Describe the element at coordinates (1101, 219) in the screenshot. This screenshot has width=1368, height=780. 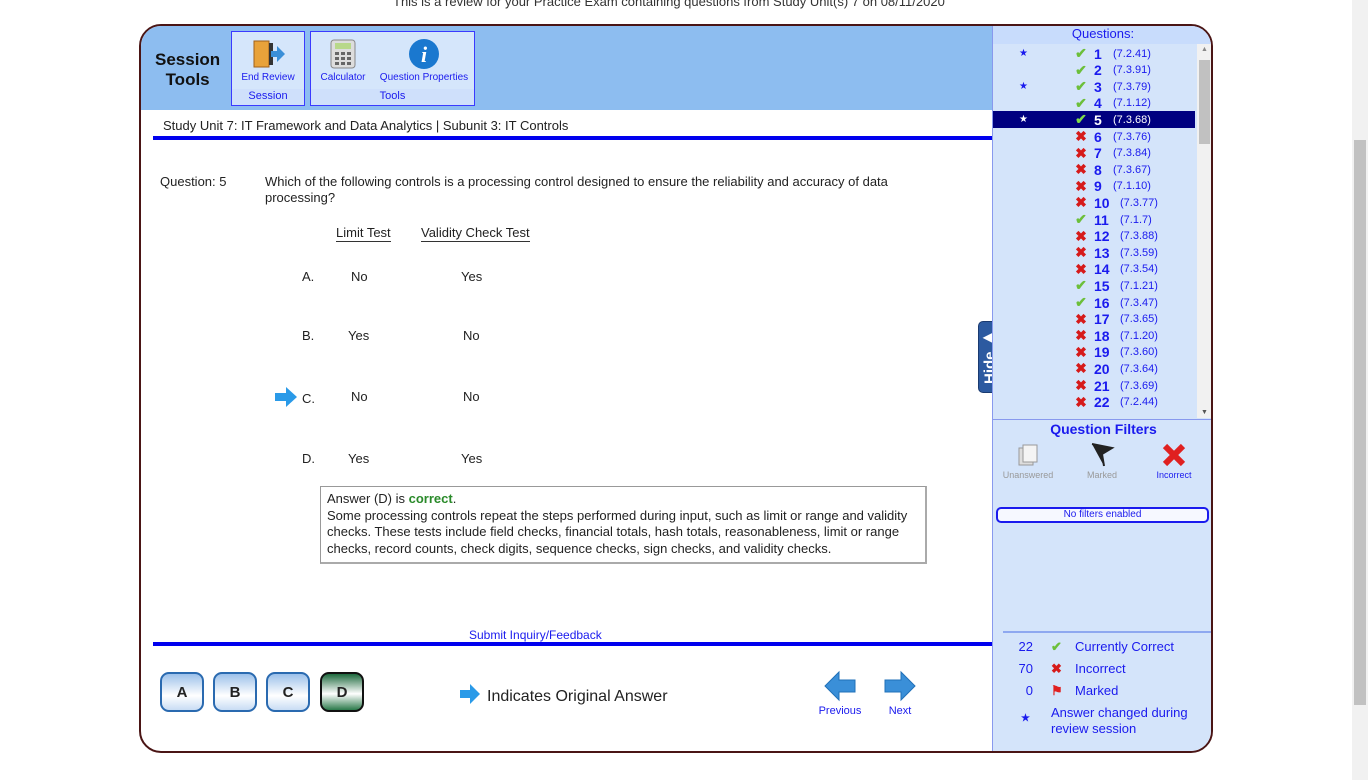
I see `question-number: 11` at that location.